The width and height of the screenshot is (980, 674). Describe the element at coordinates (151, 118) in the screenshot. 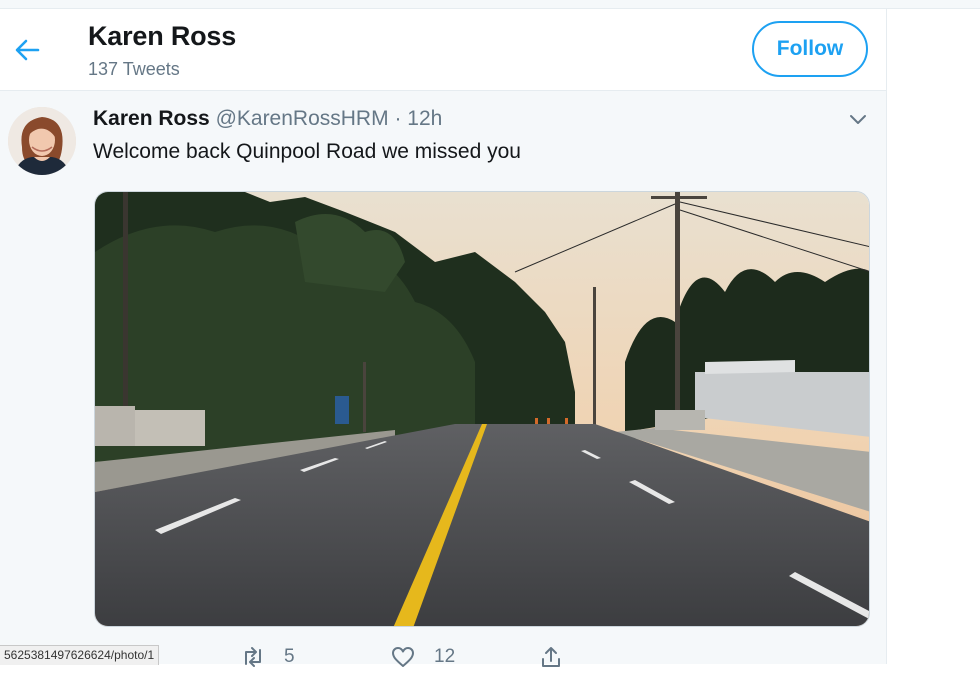

I see `tweet-author-name: Karen Ross` at that location.